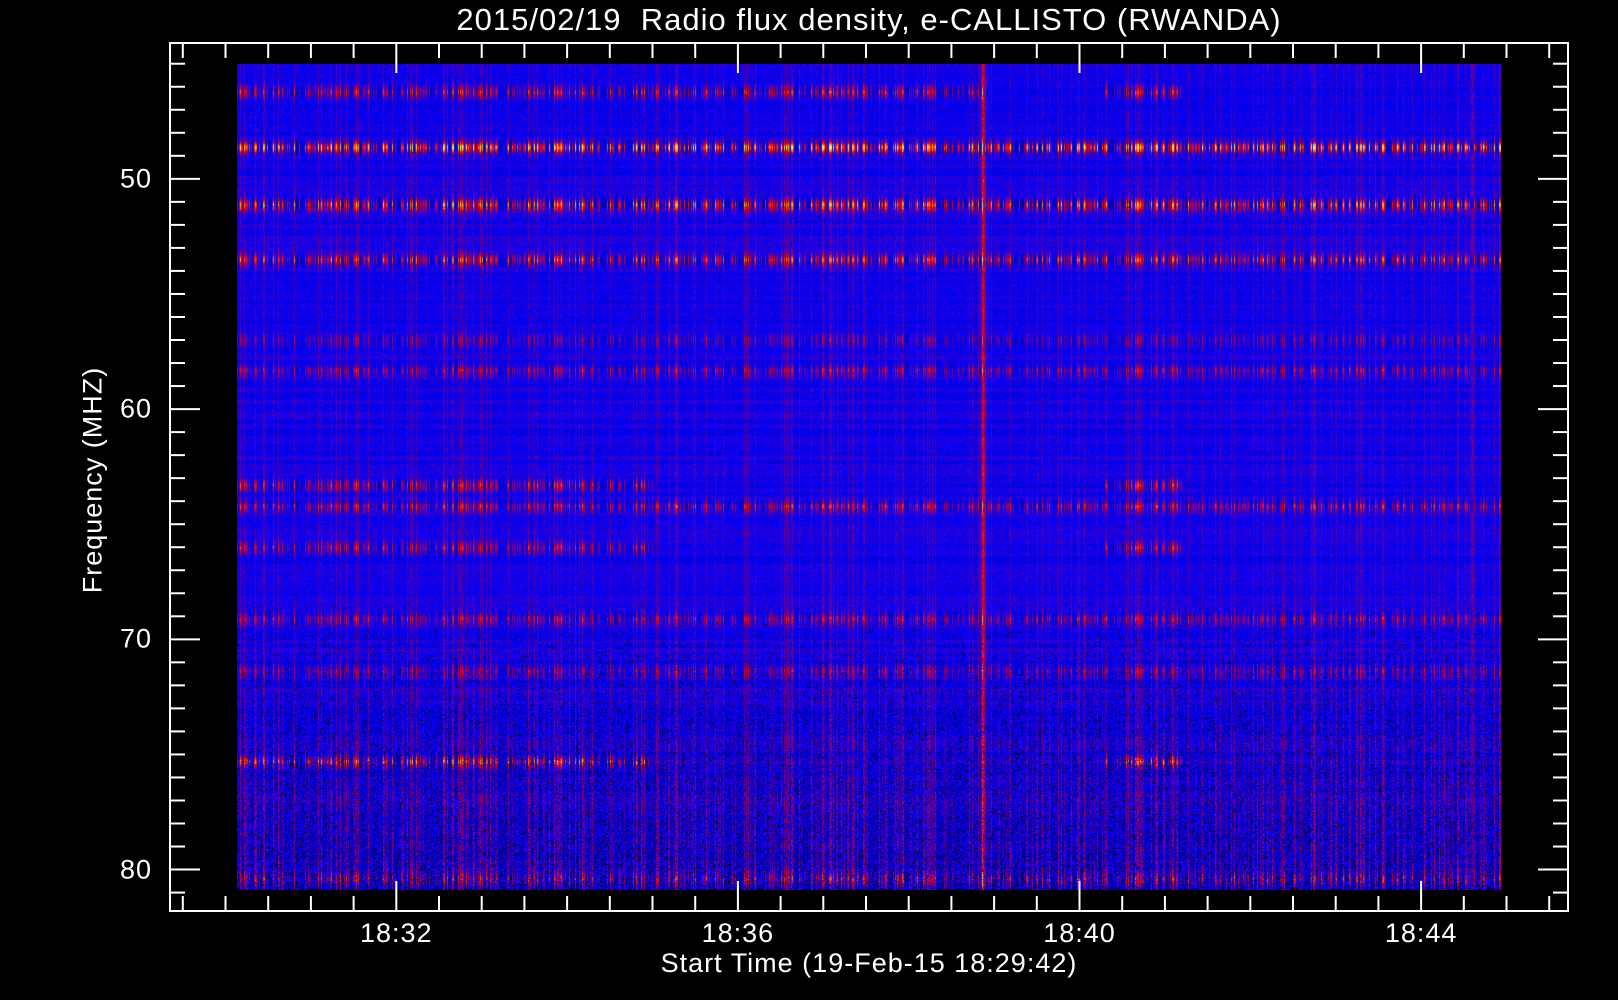 Image resolution: width=1618 pixels, height=1000 pixels. I want to click on x-tick-label: 18:44, so click(1421, 933).